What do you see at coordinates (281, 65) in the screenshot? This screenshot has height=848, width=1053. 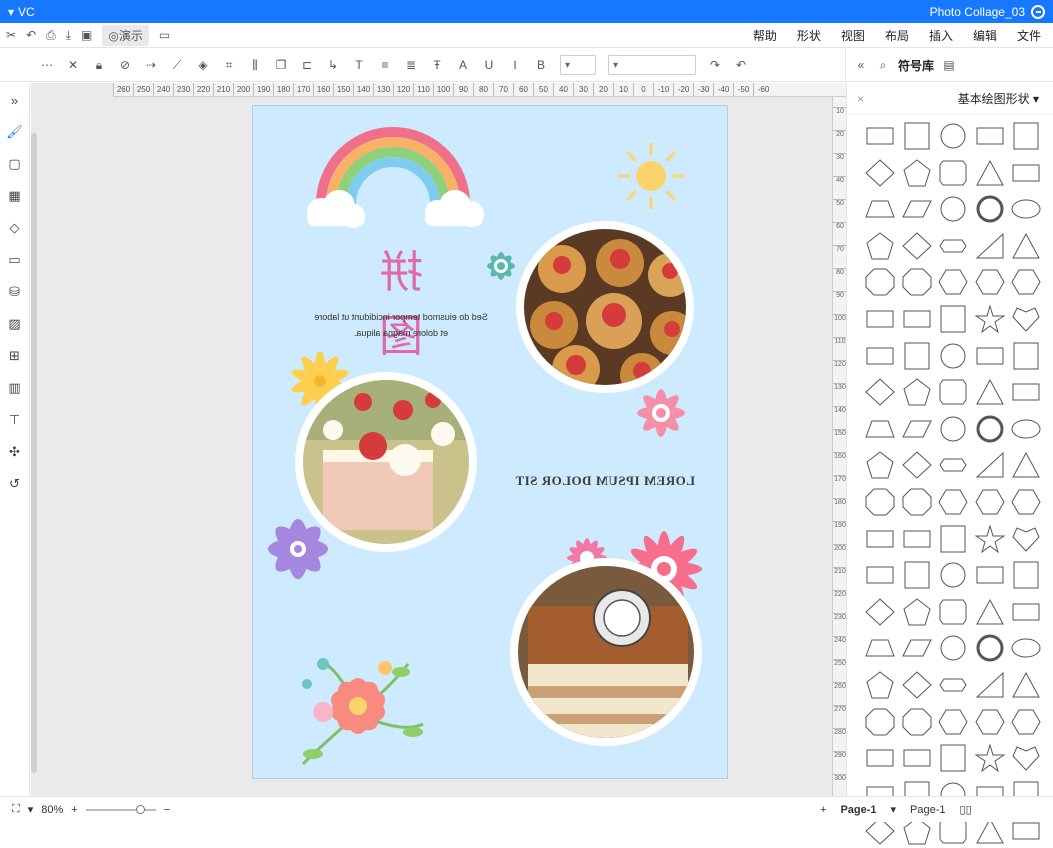 I see `arrange-icon: ❐` at bounding box center [281, 65].